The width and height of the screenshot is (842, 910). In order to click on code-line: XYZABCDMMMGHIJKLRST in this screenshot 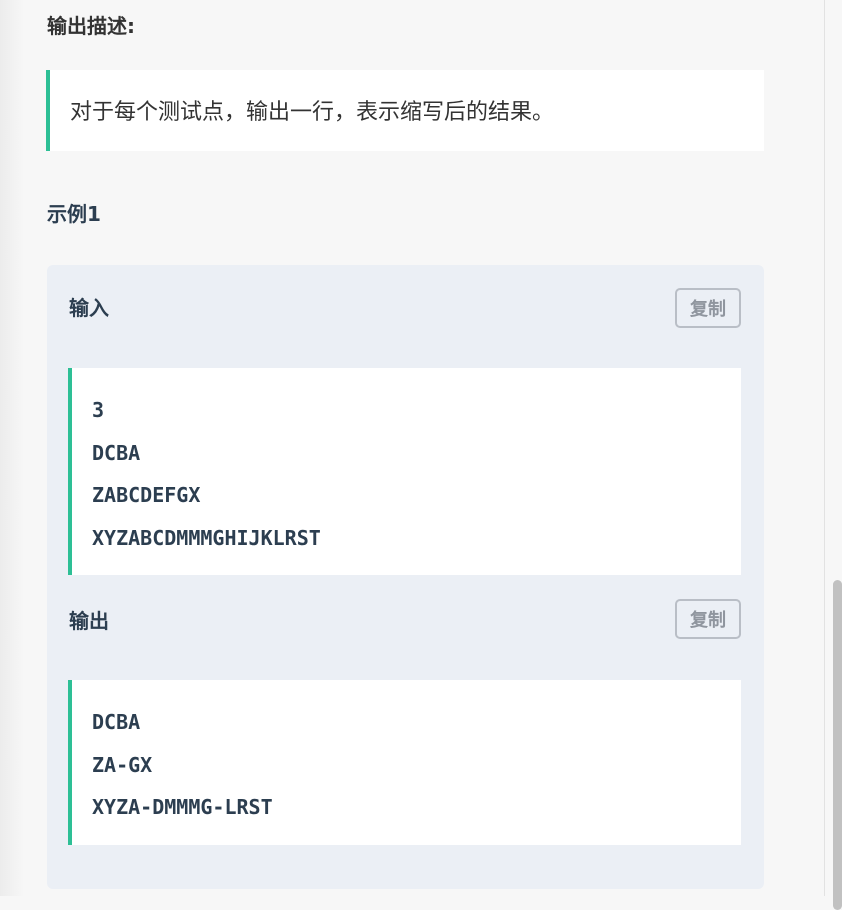, I will do `click(206, 538)`.